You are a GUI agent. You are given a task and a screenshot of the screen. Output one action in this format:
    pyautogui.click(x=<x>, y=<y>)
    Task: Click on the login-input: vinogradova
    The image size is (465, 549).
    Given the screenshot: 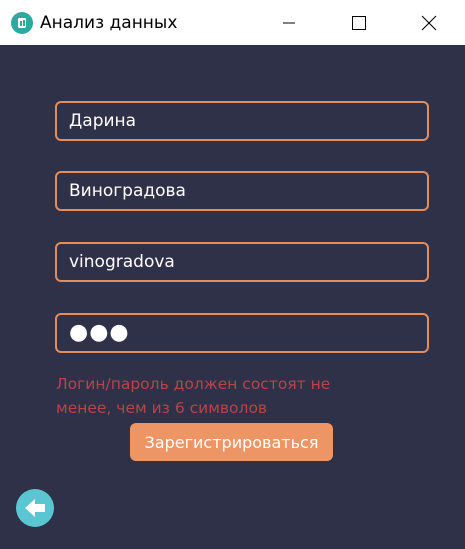 What is the action you would take?
    pyautogui.click(x=242, y=262)
    